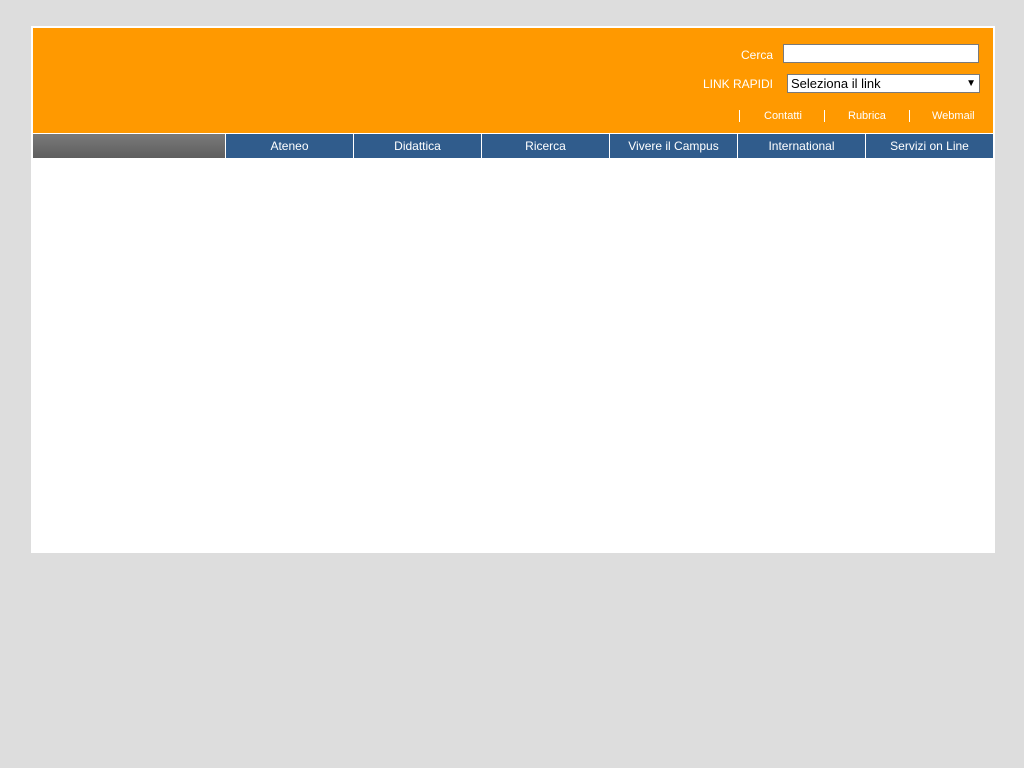  Describe the element at coordinates (417, 146) in the screenshot. I see `nav-item-didattica: Didattica` at that location.